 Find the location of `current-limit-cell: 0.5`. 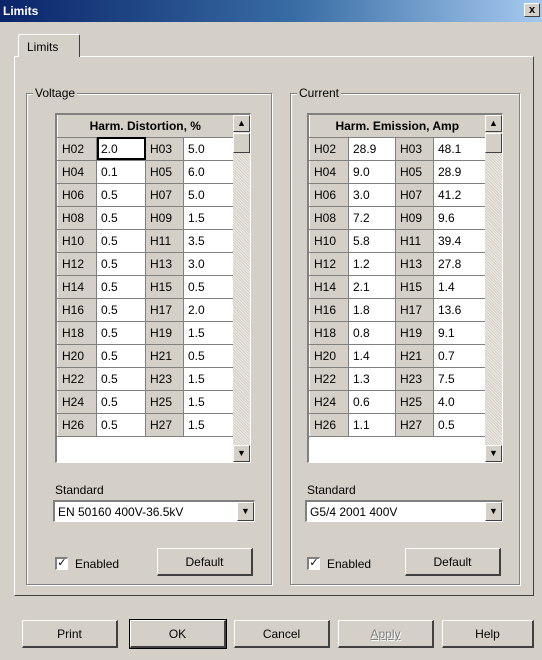

current-limit-cell: 0.5 is located at coordinates (460, 425).